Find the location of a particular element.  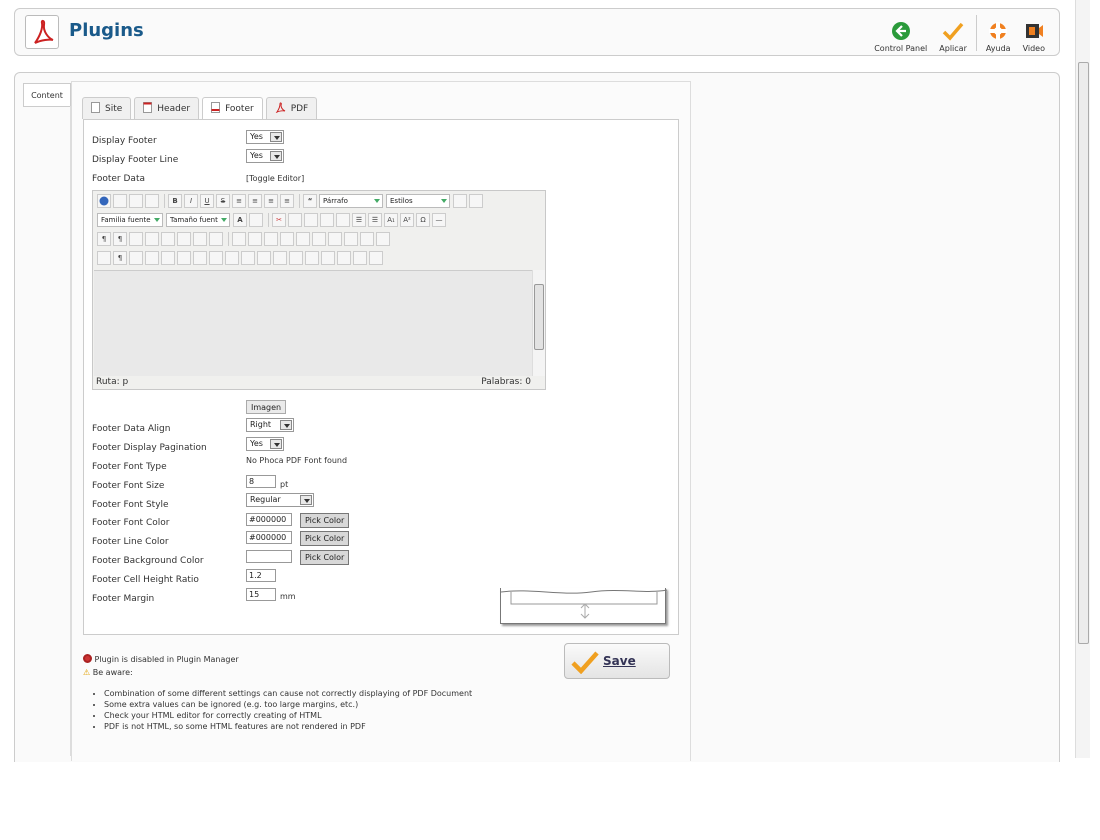

undo-icon is located at coordinates (136, 200).